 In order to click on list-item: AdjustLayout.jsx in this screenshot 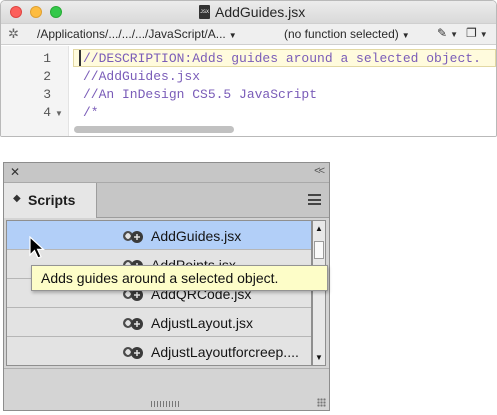, I will do `click(159, 322)`.